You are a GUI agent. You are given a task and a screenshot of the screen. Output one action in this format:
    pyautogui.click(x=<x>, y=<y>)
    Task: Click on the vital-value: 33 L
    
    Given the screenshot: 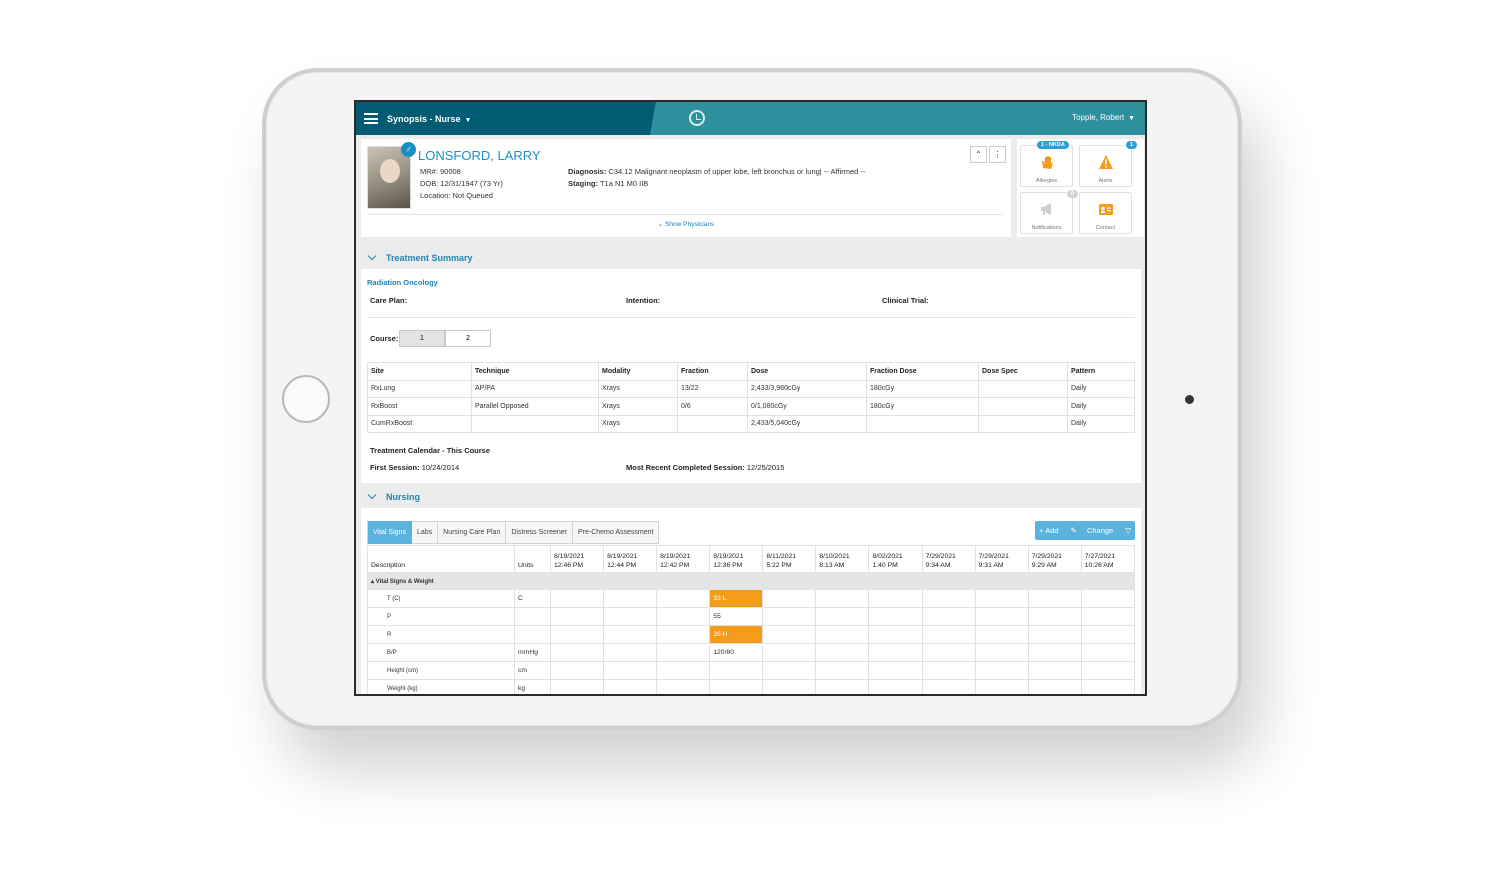 What is the action you would take?
    pyautogui.click(x=736, y=598)
    